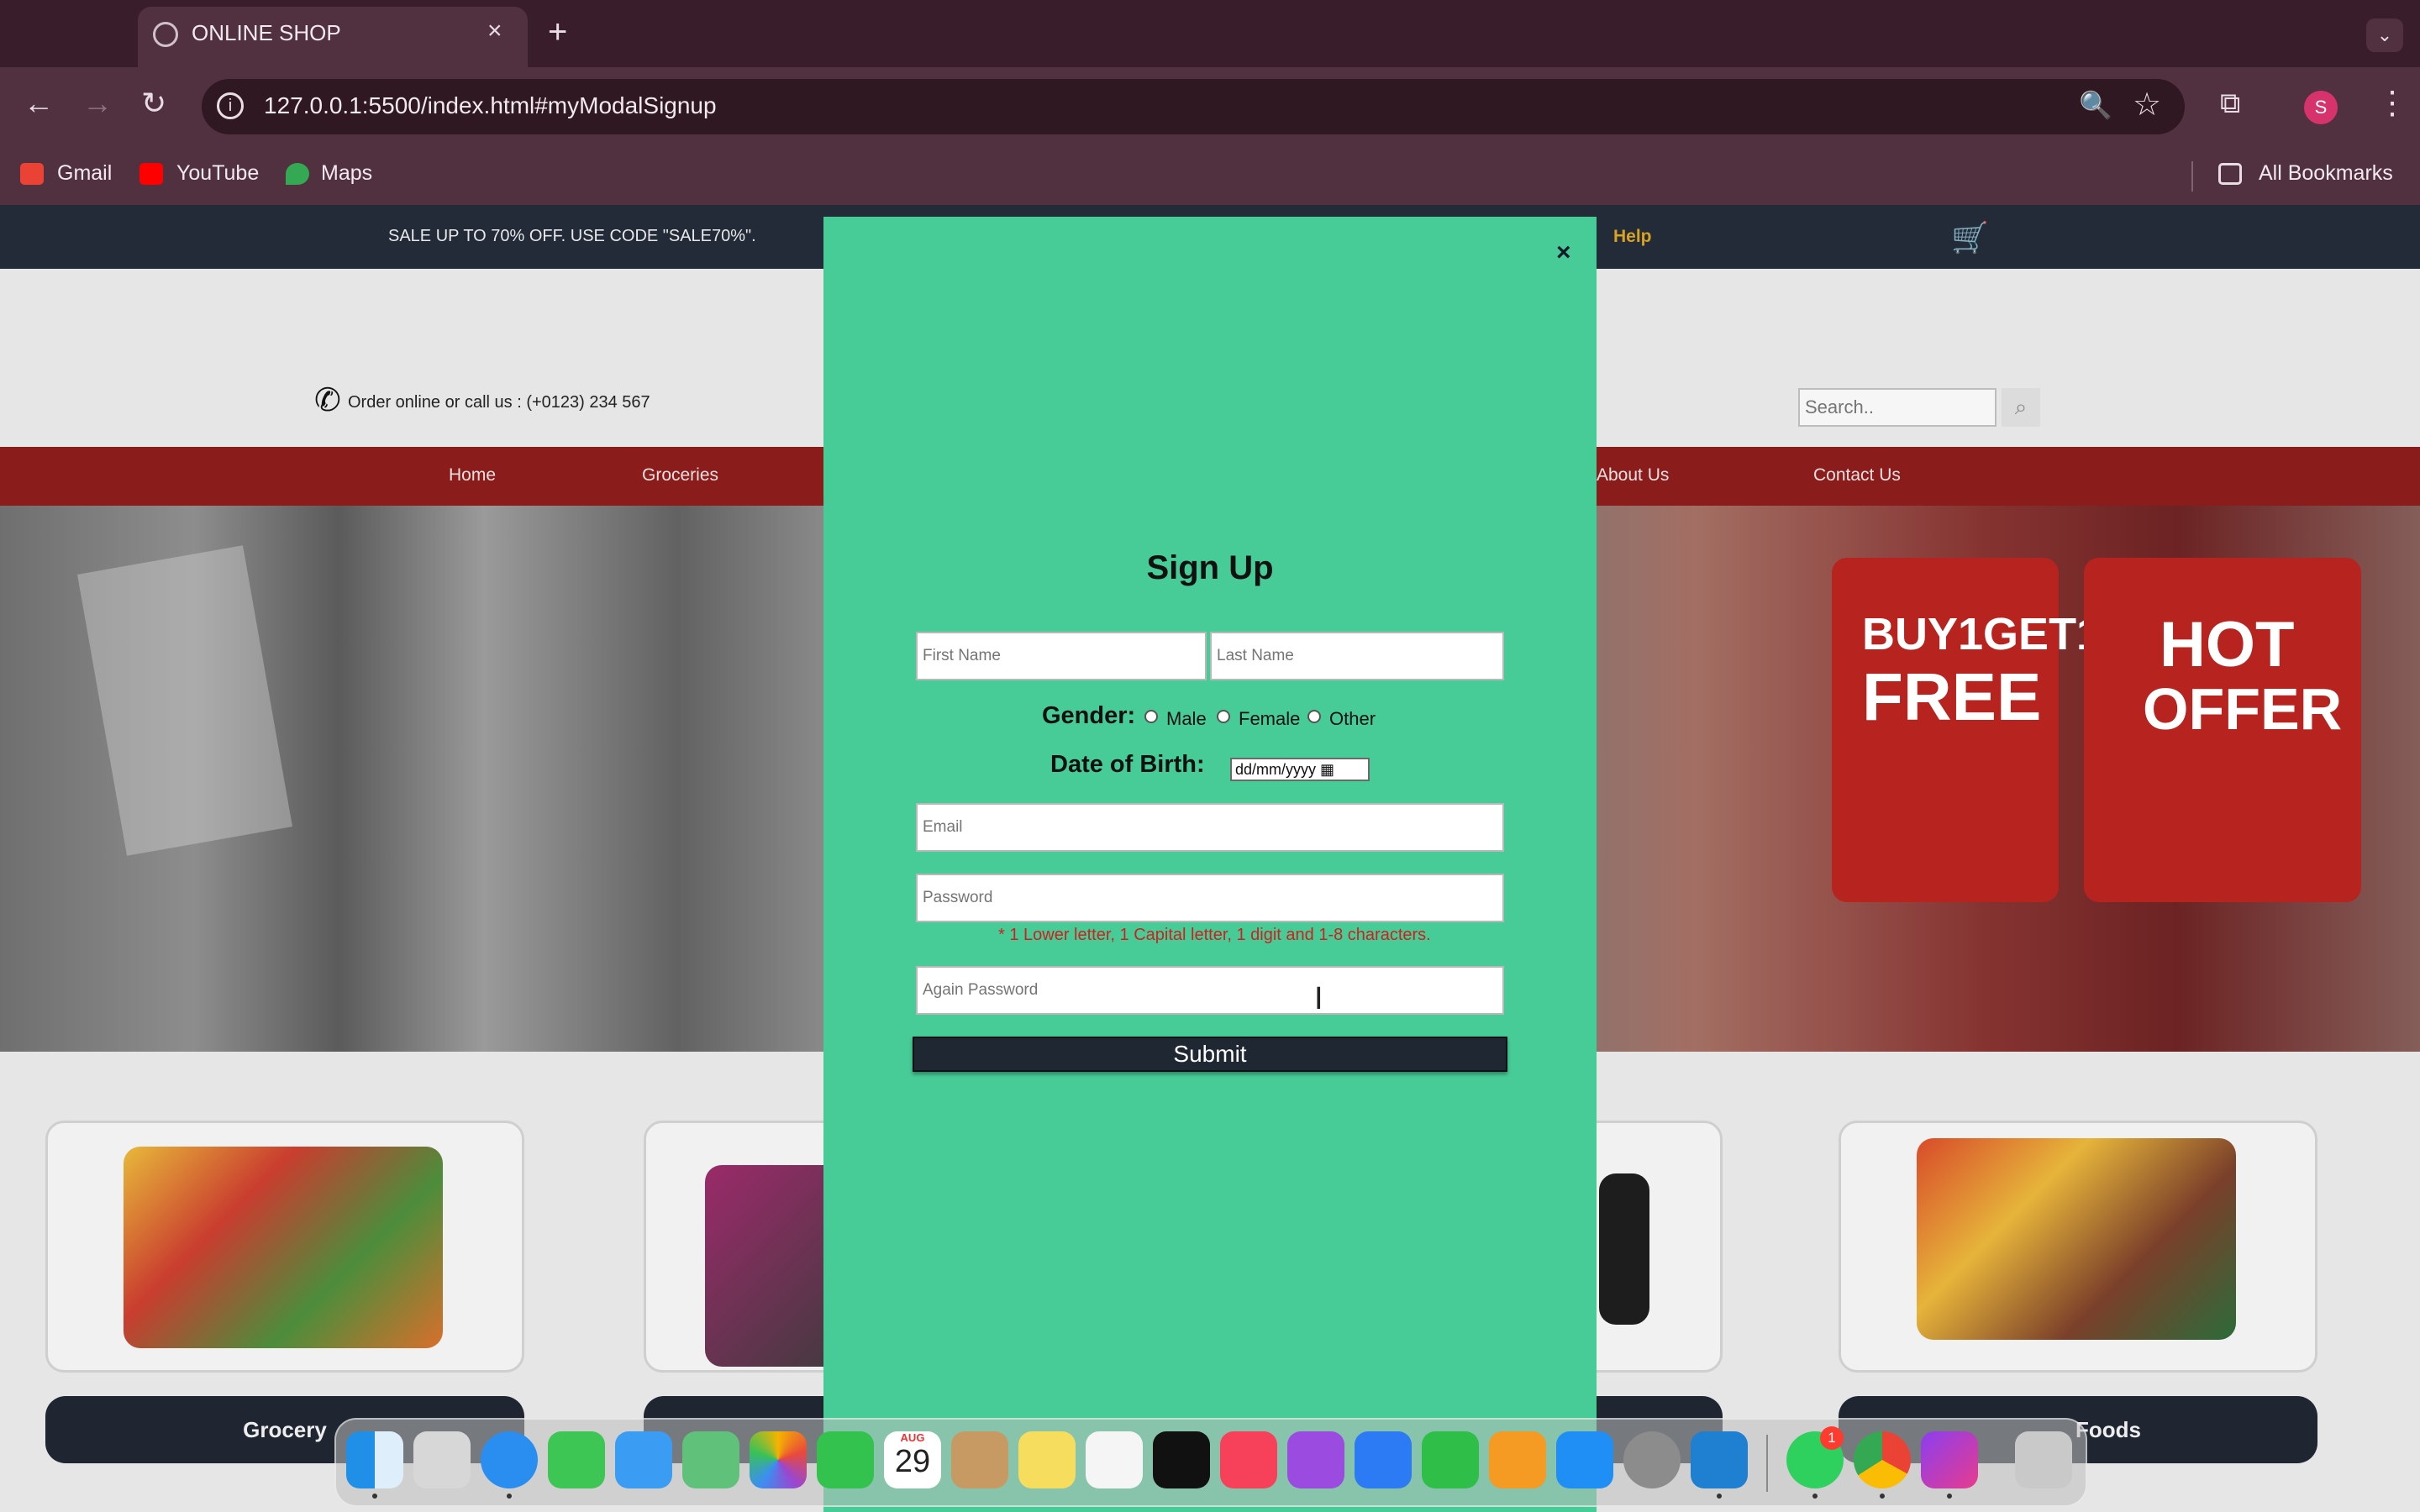  Describe the element at coordinates (442, 1459) in the screenshot. I see `launchpad-icon` at that location.